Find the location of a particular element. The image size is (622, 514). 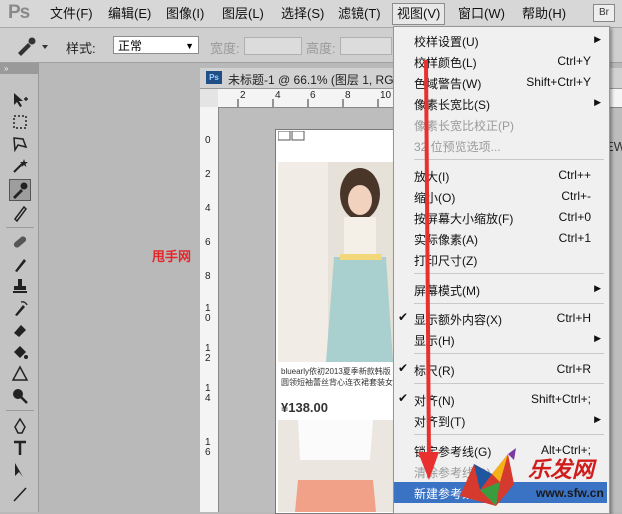

eraser-tool is located at coordinates (20, 330).